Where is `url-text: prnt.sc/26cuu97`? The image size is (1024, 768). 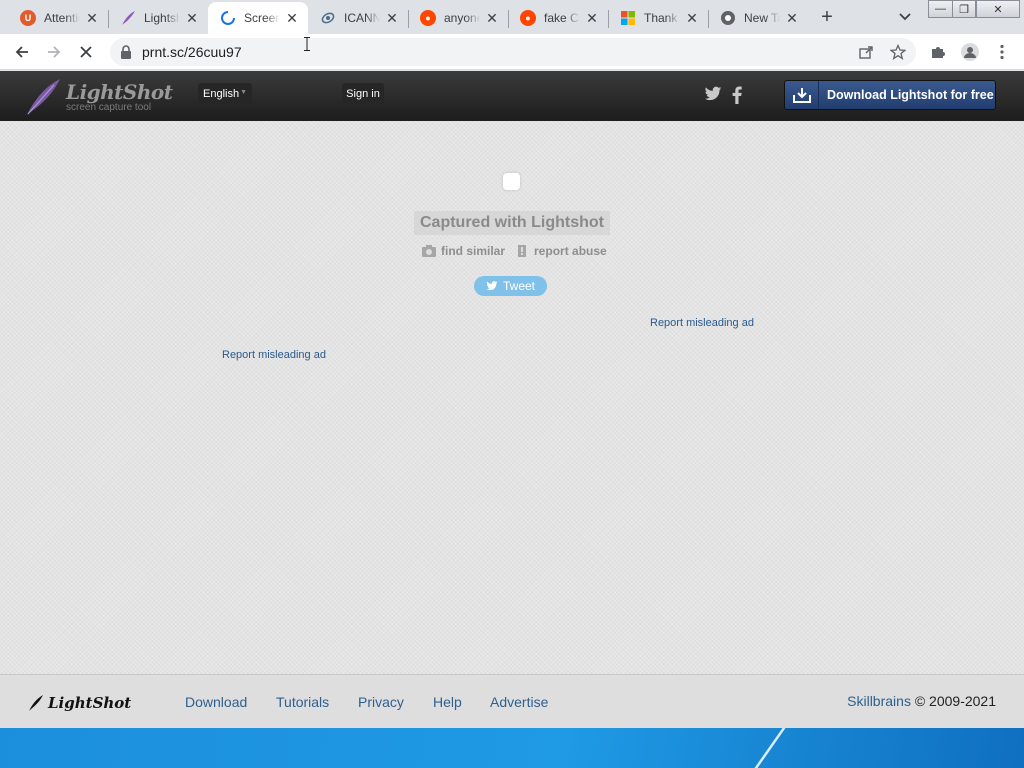 url-text: prnt.sc/26cuu97 is located at coordinates (192, 52).